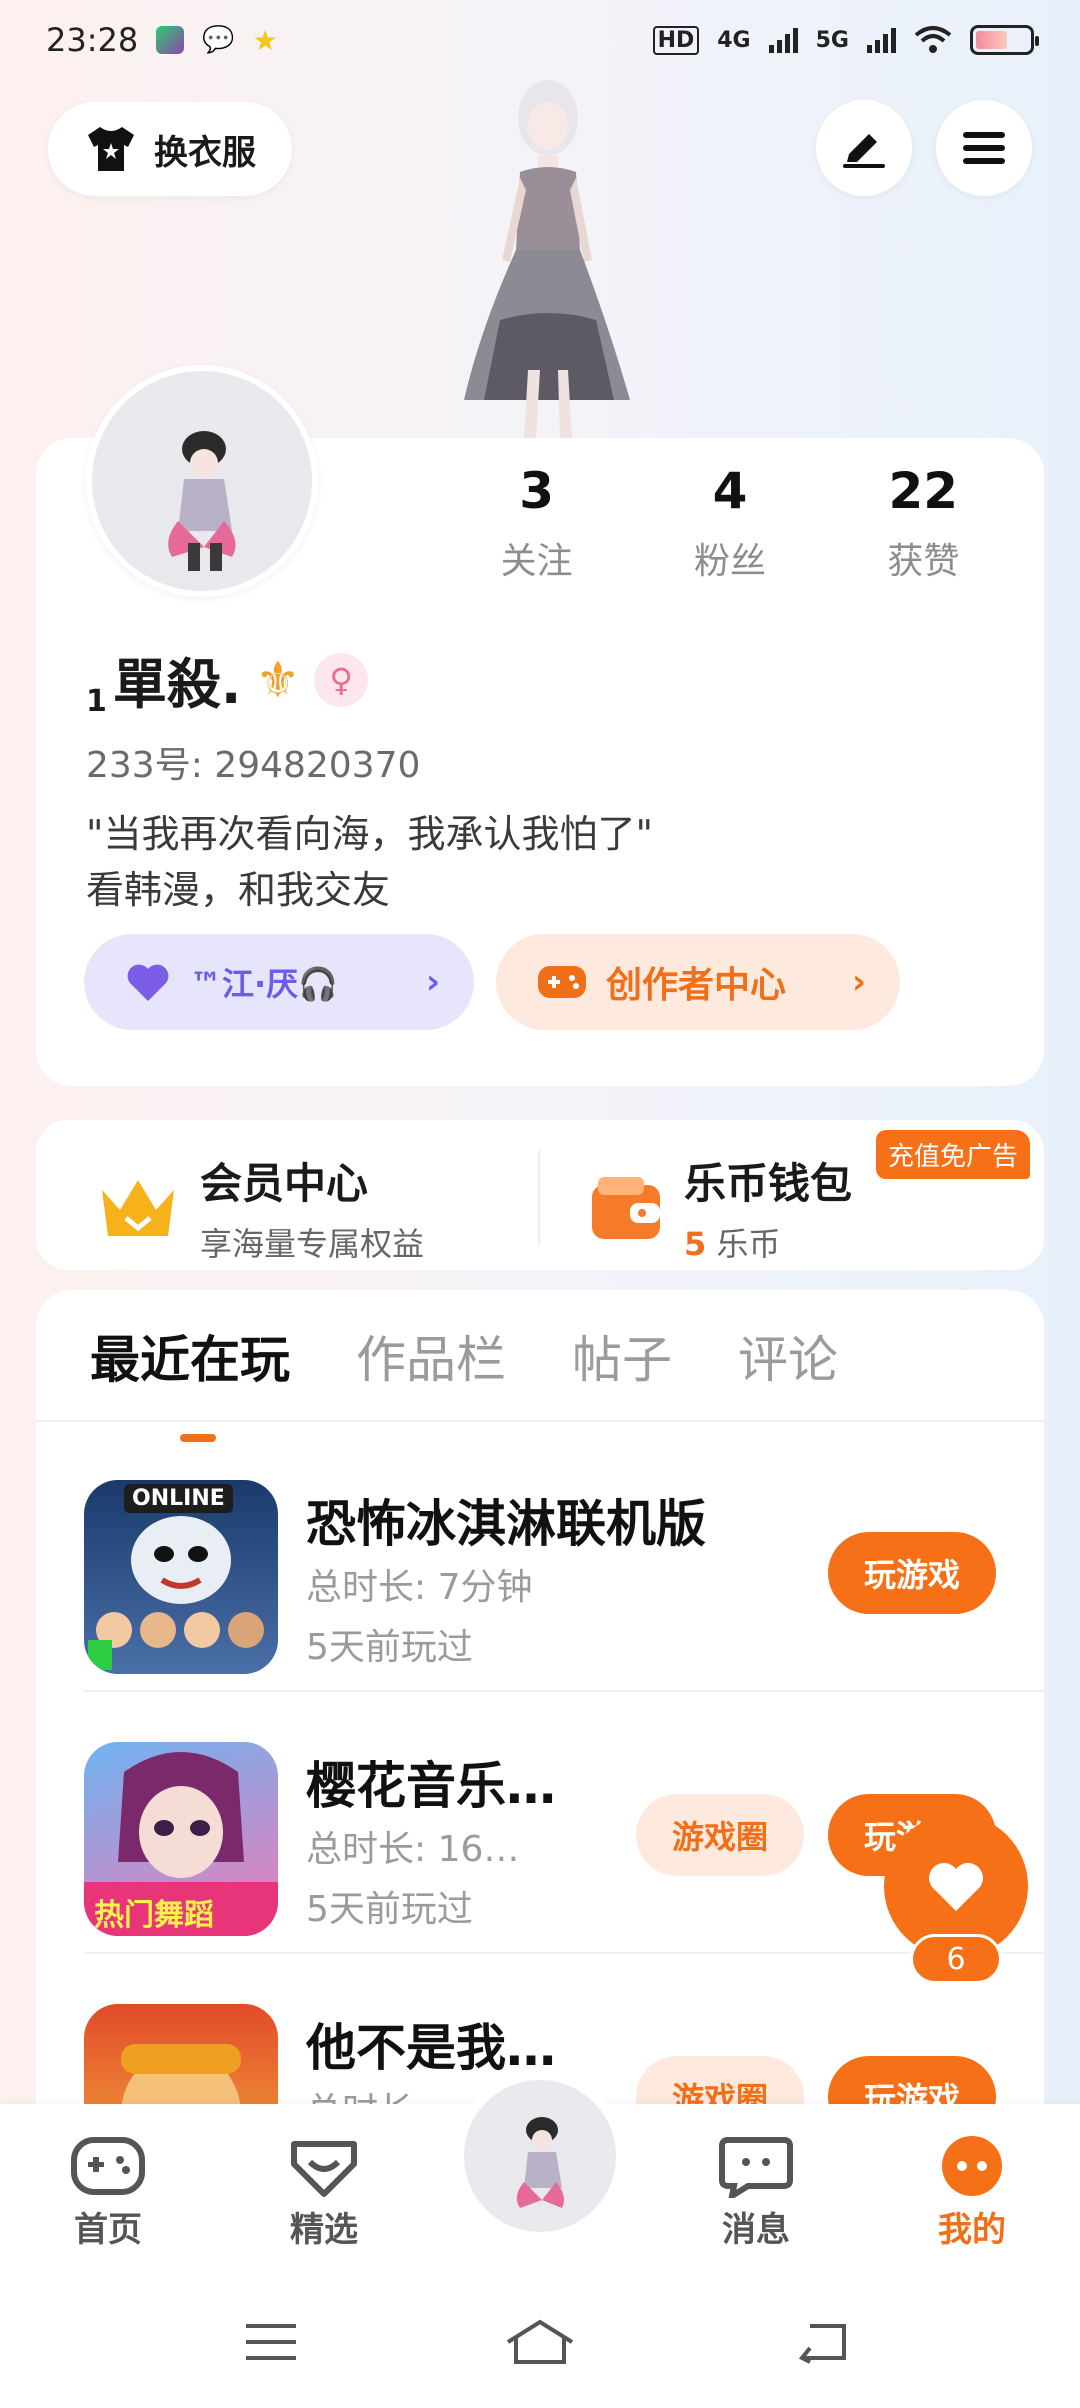 The height and width of the screenshot is (2408, 1080). Describe the element at coordinates (823, 2341) in the screenshot. I see `back-icon` at that location.